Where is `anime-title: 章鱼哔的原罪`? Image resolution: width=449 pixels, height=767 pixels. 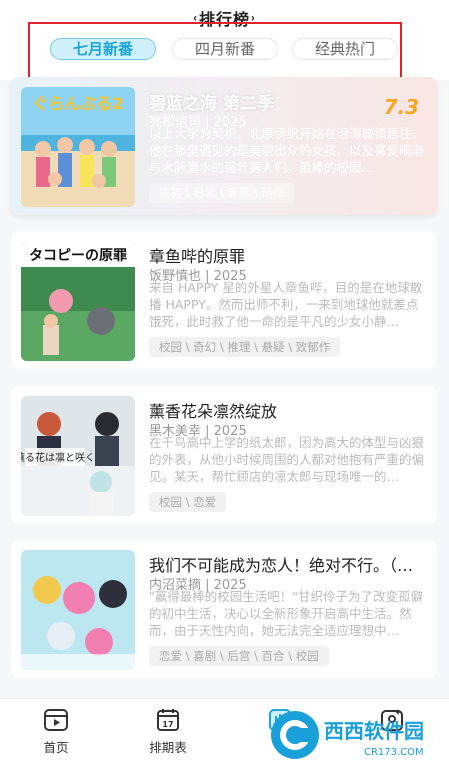
anime-title: 章鱼哔的原罪 is located at coordinates (197, 256).